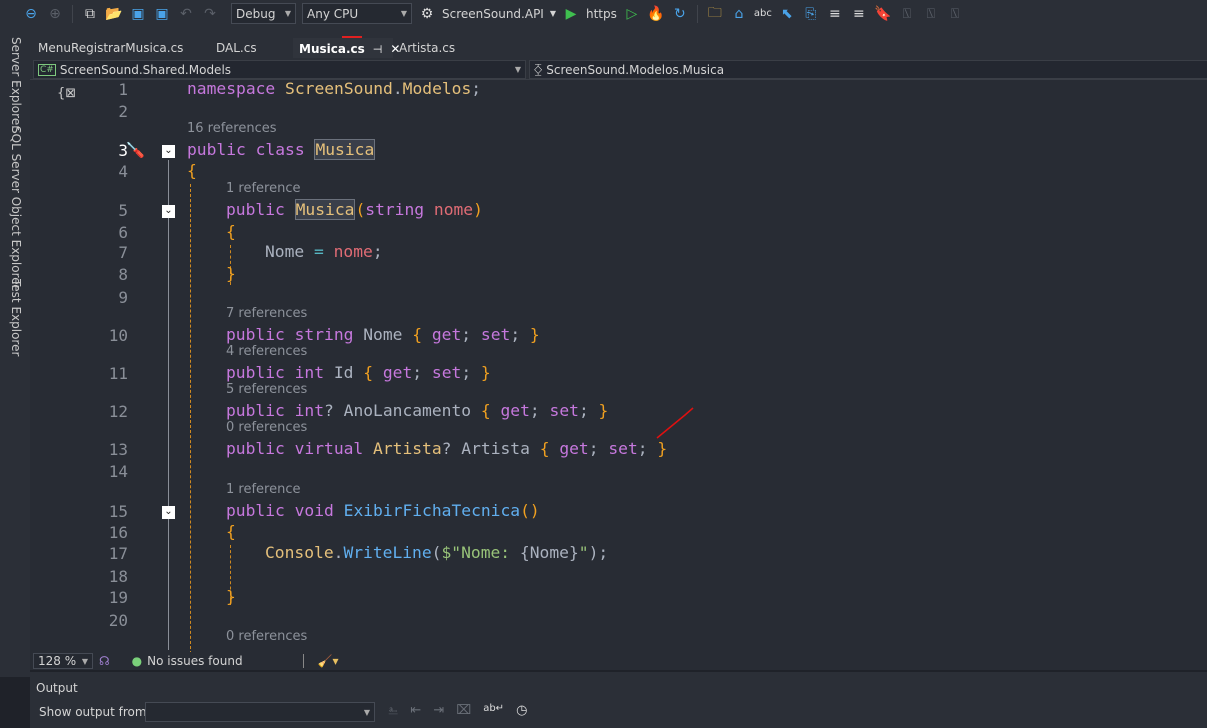 This screenshot has width=1207, height=728. I want to click on sql-server-object-explorer-tab: SQL Server Object Explorer, so click(16, 208).